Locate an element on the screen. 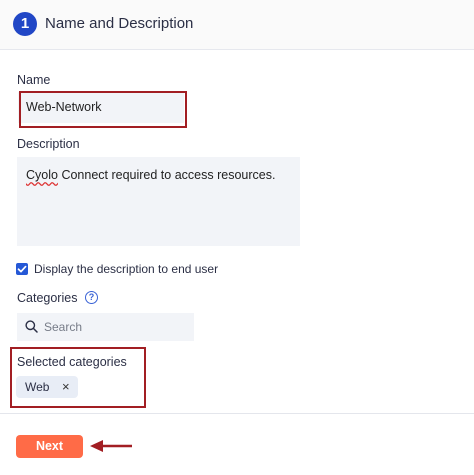 Image resolution: width=474 pixels, height=475 pixels. display-description-checkbox is located at coordinates (22, 269).